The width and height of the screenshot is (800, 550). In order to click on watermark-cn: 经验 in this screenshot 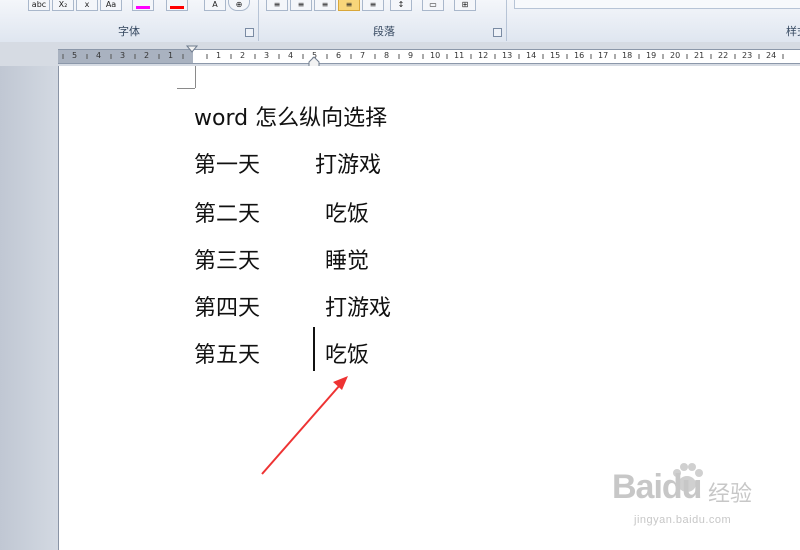, I will do `click(730, 494)`.